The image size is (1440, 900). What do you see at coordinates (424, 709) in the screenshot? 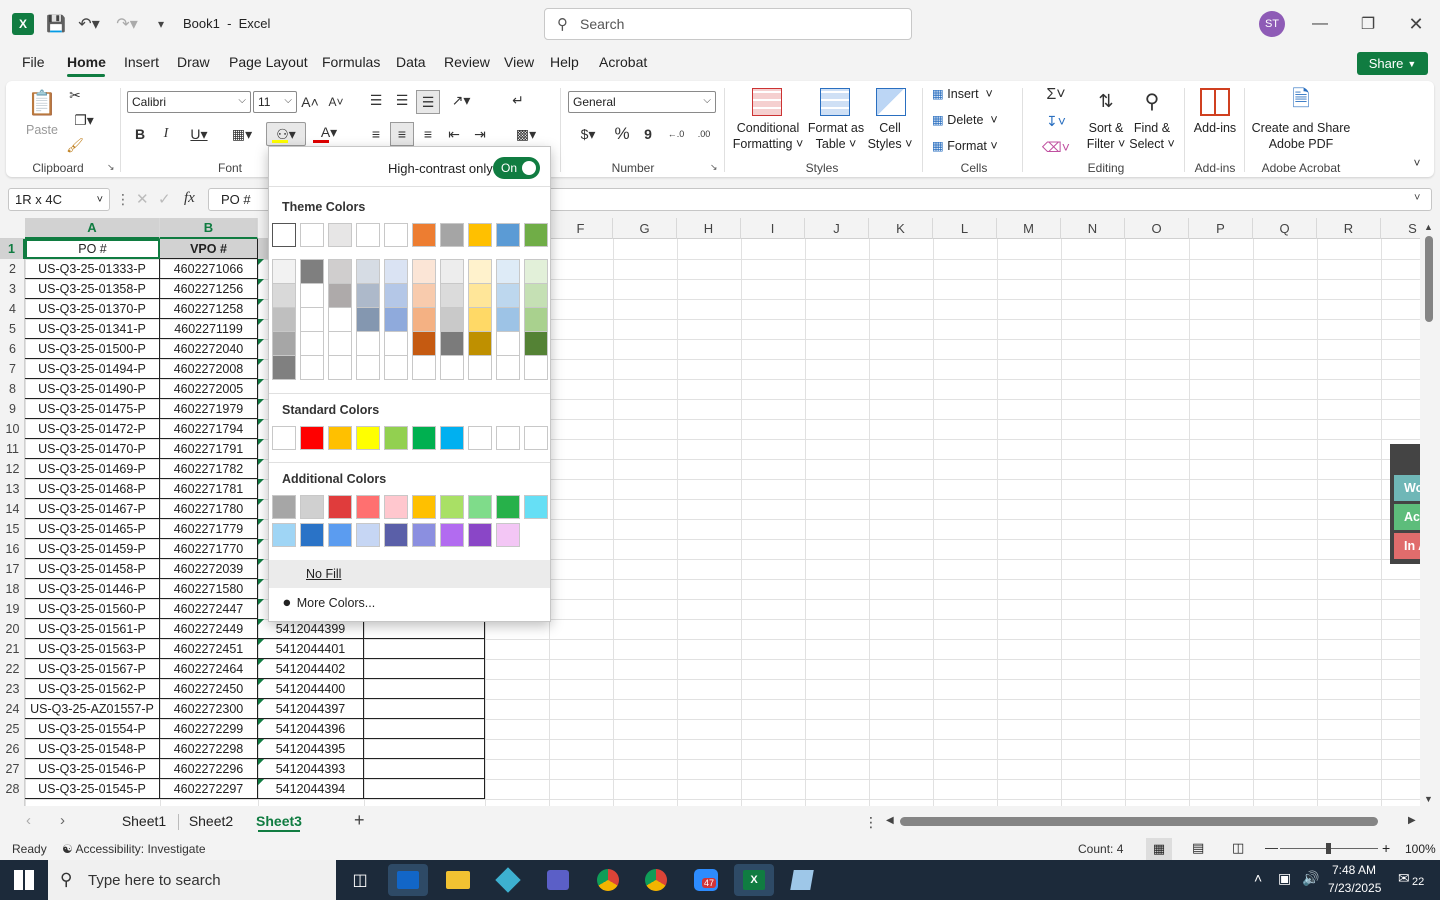
I see `cell-d` at bounding box center [424, 709].